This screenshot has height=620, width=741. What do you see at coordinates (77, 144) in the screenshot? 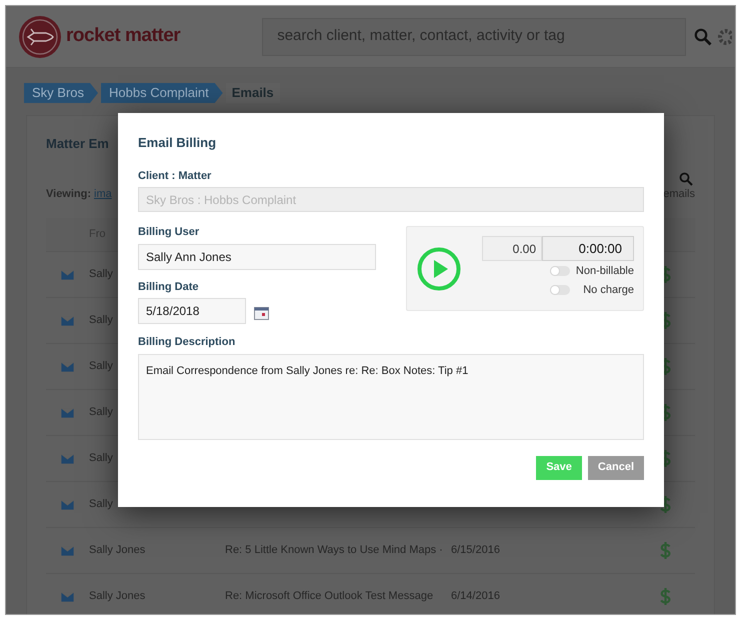
I see `panel-title: Matter Em` at bounding box center [77, 144].